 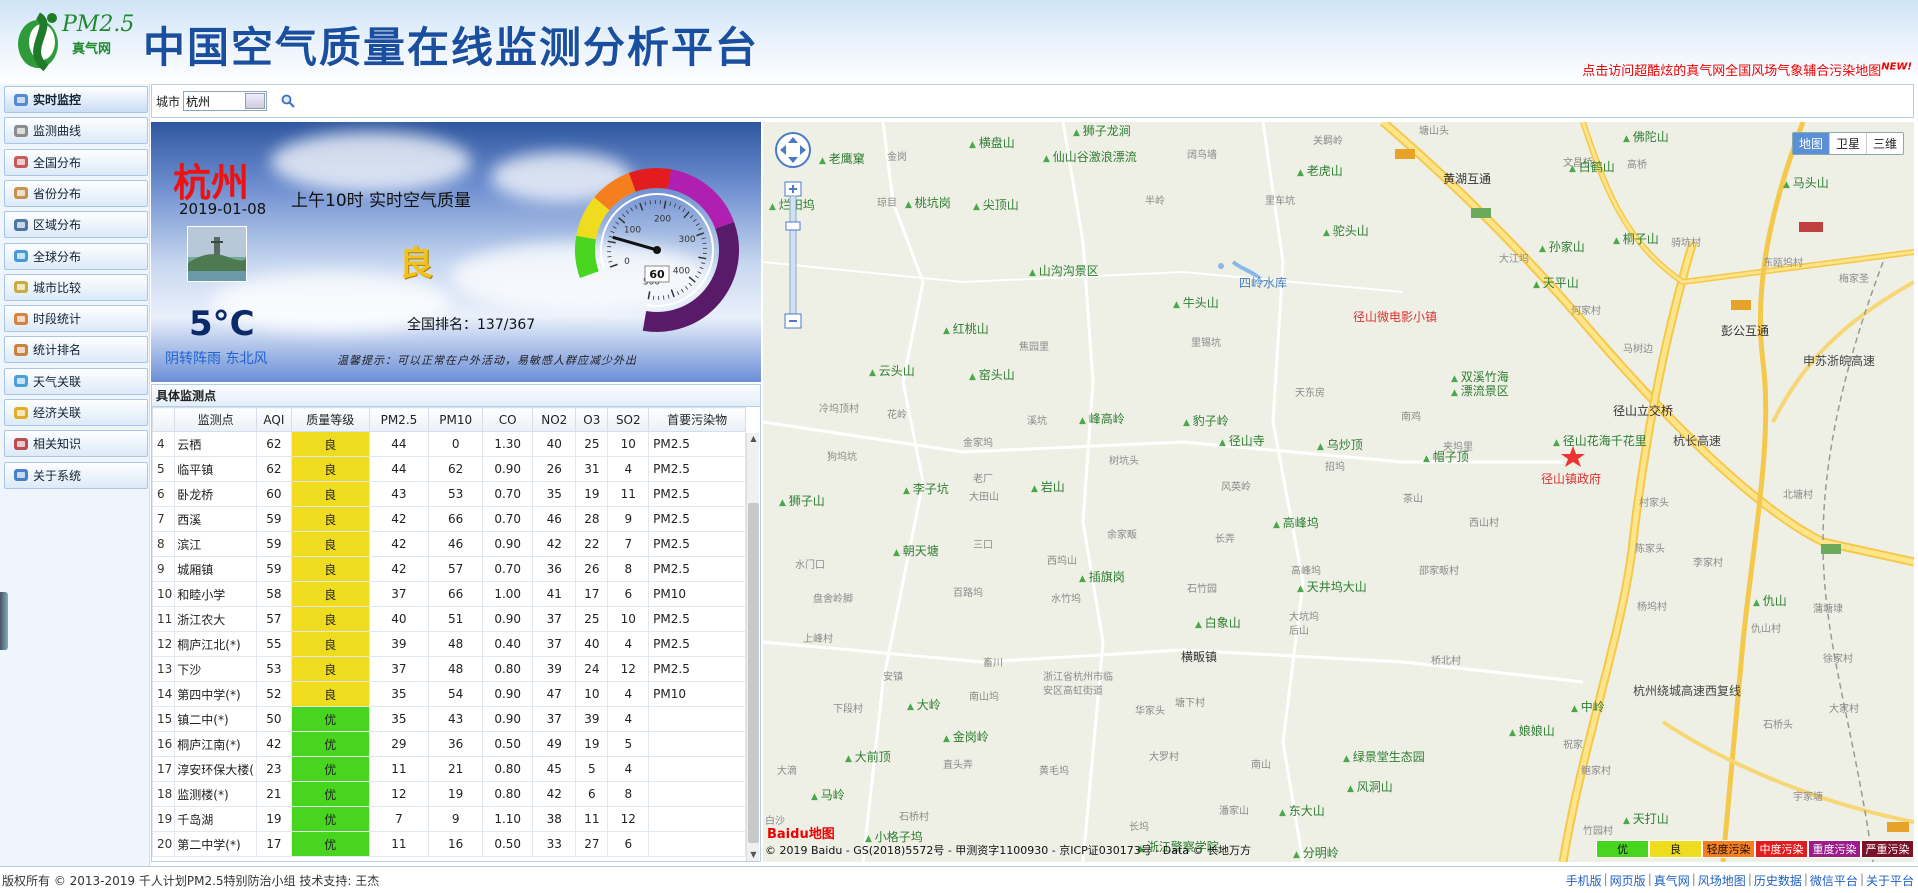 I want to click on map-place-label: 杨坞村, so click(x=1652, y=605).